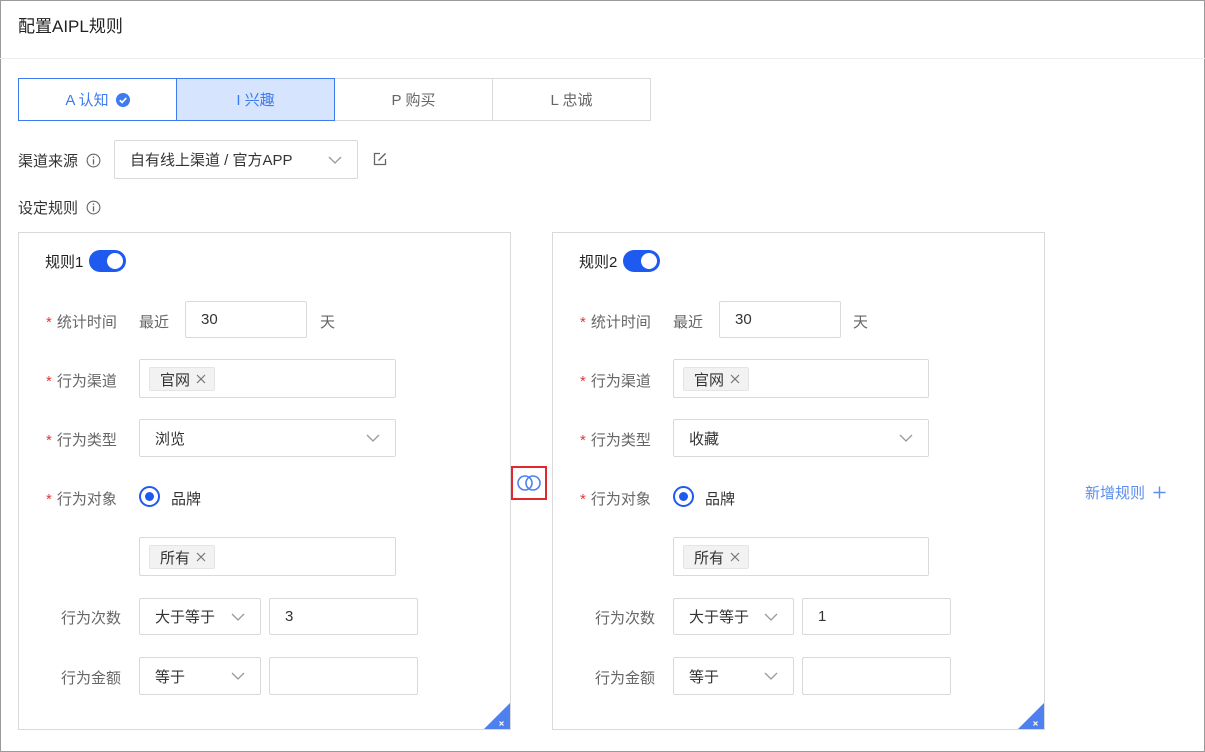 The width and height of the screenshot is (1205, 752). I want to click on behavior-object-label: * 行为对象, so click(81, 498).